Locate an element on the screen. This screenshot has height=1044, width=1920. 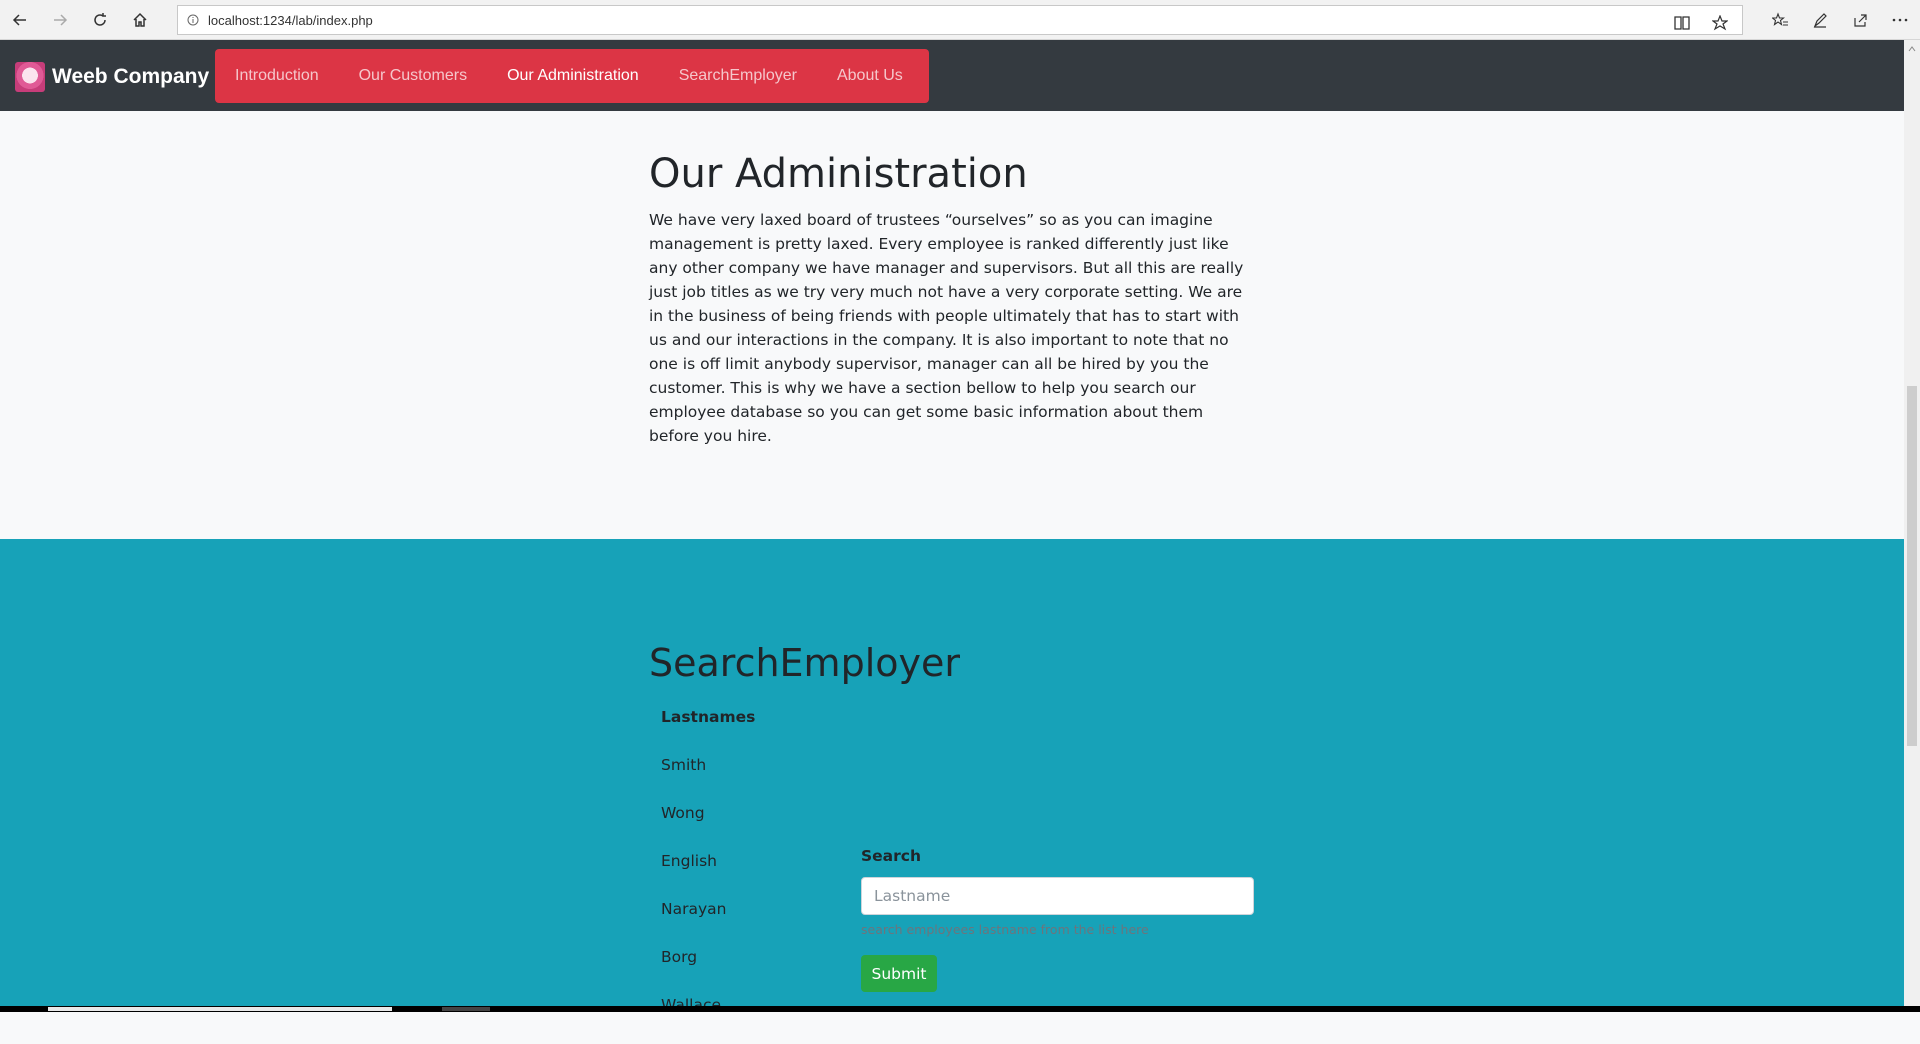
favorite-star-icon is located at coordinates (1720, 23).